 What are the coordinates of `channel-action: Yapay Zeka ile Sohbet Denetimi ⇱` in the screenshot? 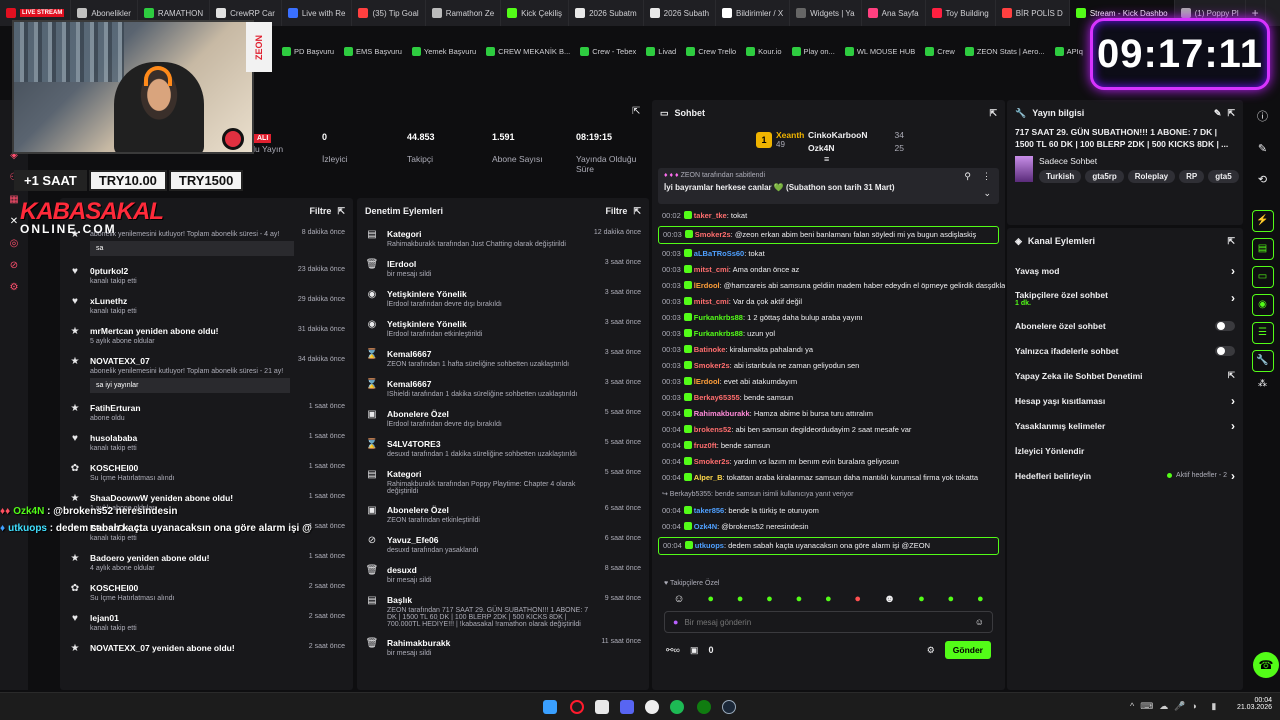 It's located at (1125, 375).